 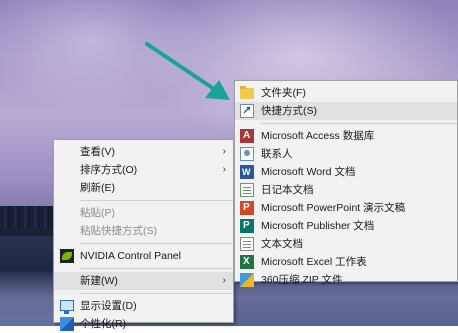 I want to click on contact-icon, so click(x=247, y=154).